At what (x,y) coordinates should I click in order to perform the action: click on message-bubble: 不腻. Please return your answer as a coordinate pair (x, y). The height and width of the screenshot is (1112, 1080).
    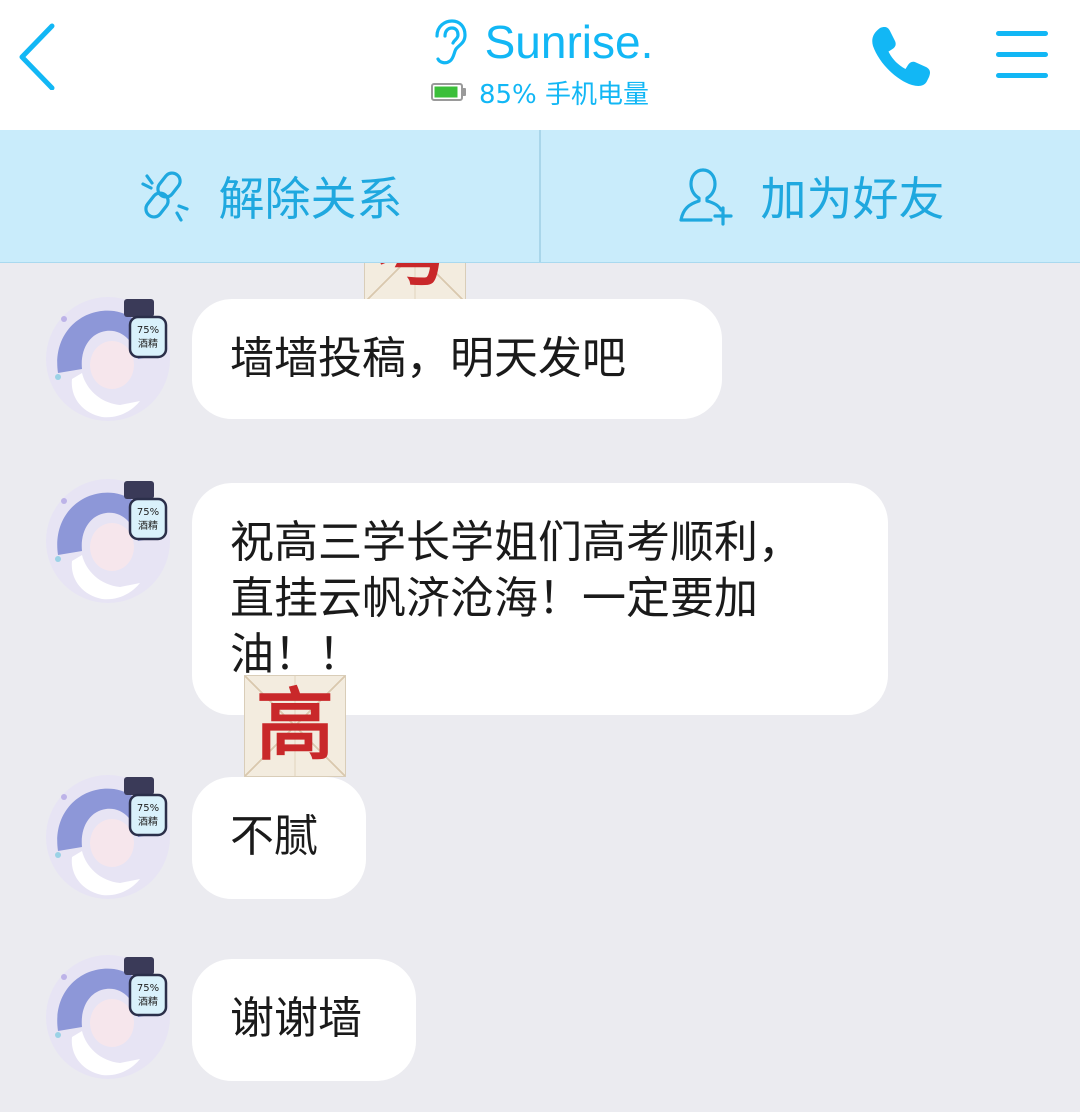
    Looking at the image, I should click on (279, 838).